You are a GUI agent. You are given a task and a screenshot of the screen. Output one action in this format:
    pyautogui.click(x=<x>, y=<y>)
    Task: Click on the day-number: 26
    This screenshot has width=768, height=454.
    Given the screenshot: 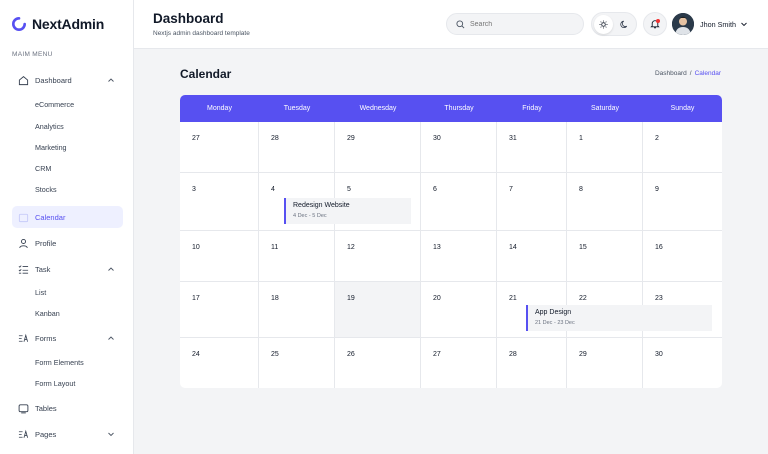 What is the action you would take?
    pyautogui.click(x=351, y=354)
    